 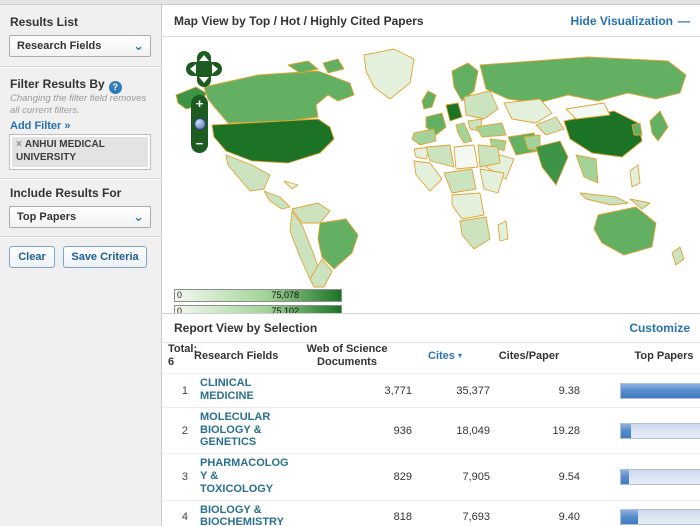 I want to click on row-field-cell: BIOLOGY & BIOCHEMISTRY, so click(x=244, y=515).